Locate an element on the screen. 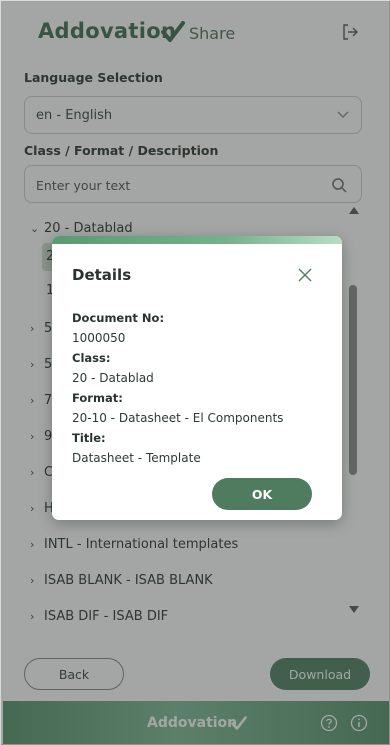  ok-button: OK is located at coordinates (262, 494).